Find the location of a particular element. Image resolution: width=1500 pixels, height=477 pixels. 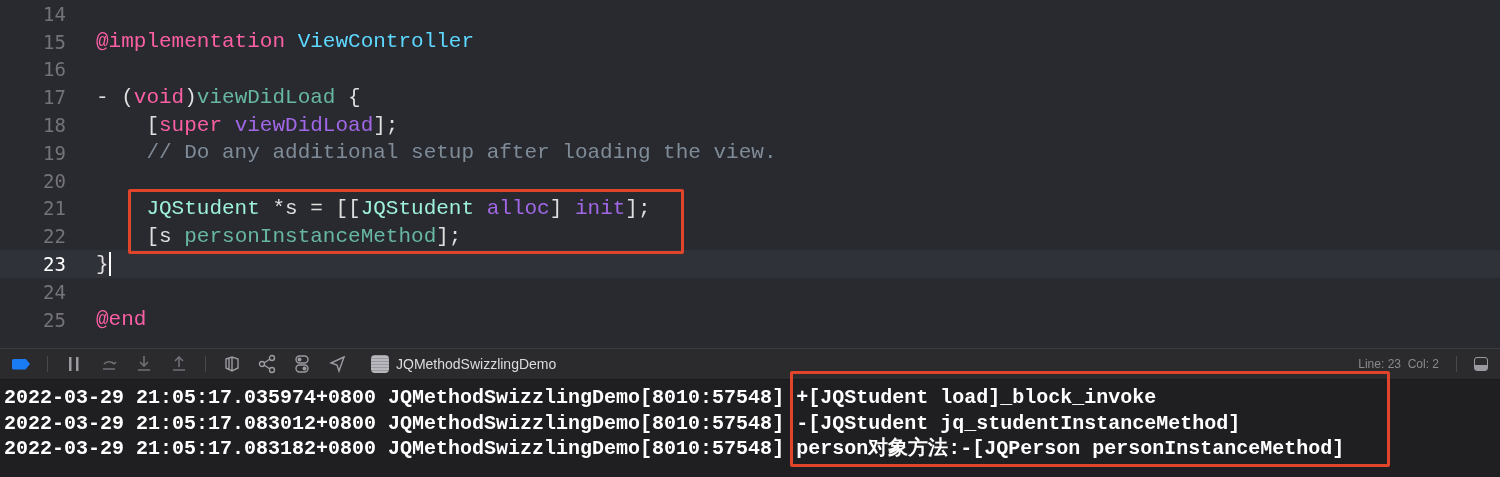

console-line: 2022-03-29 21:05:17.083012+0800 JQMethodSwizzlingDemo[8010:57548] -[JQStudent jq_studentInstanceMethod] is located at coordinates (623, 423).